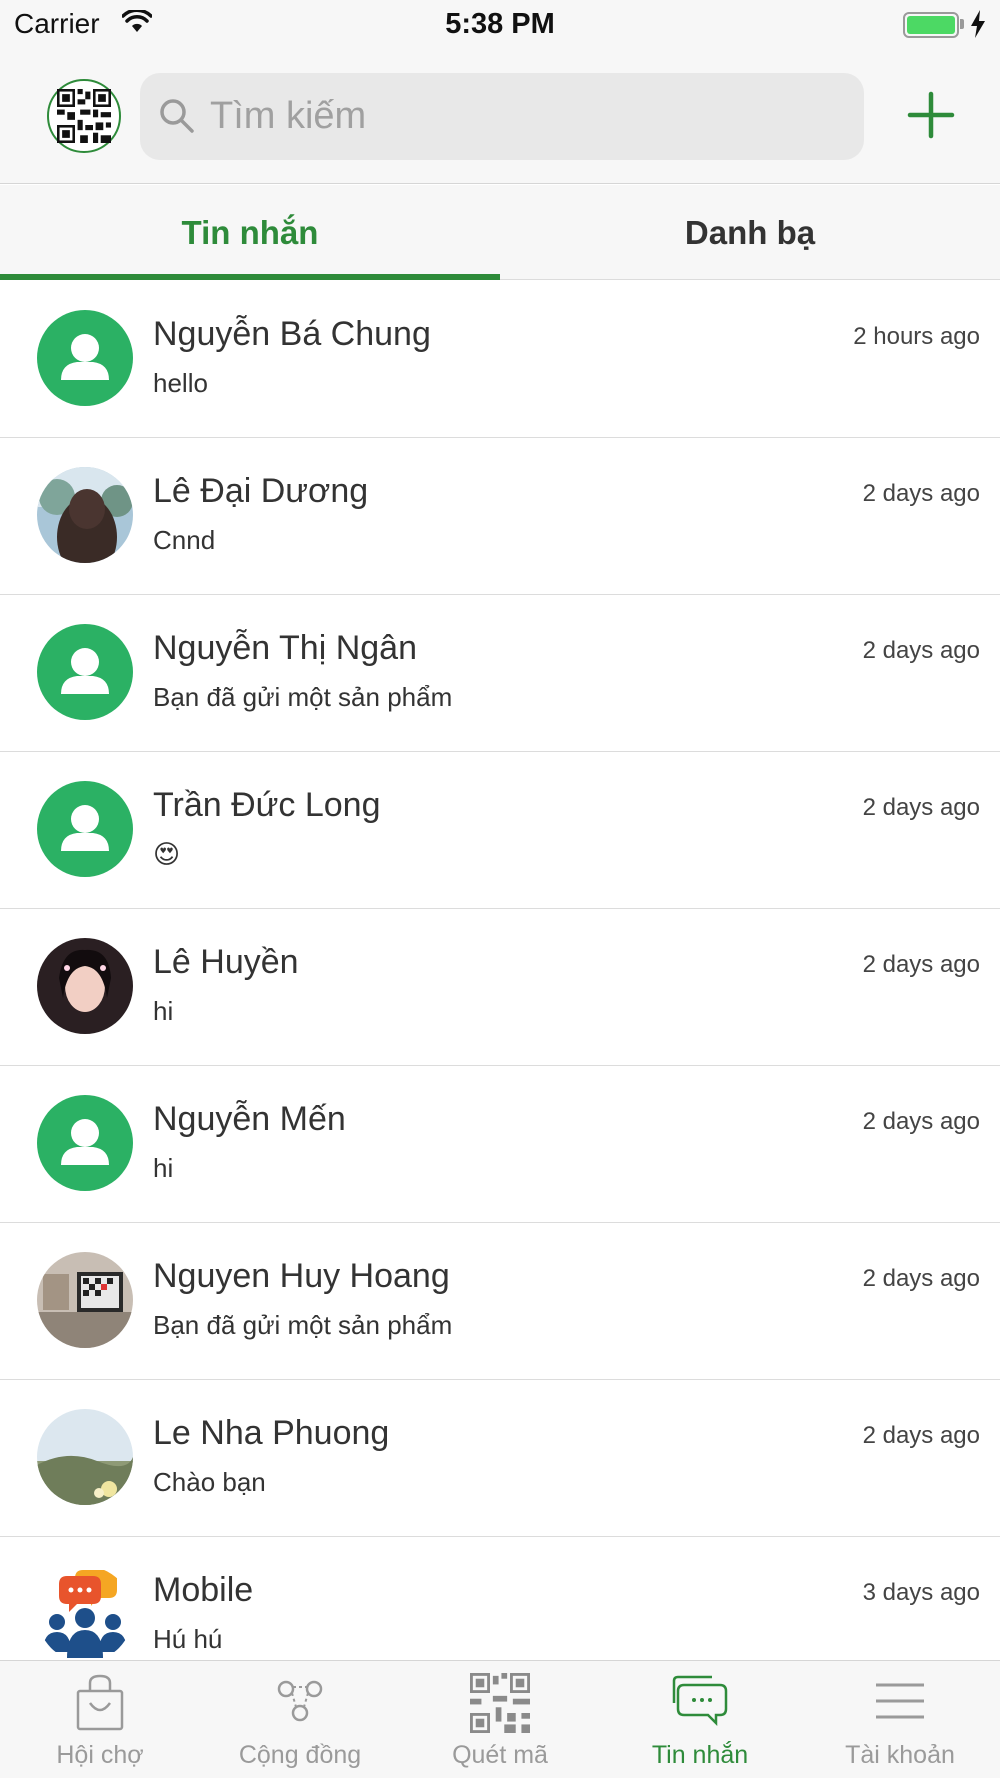  I want to click on app-header, so click(500, 117).